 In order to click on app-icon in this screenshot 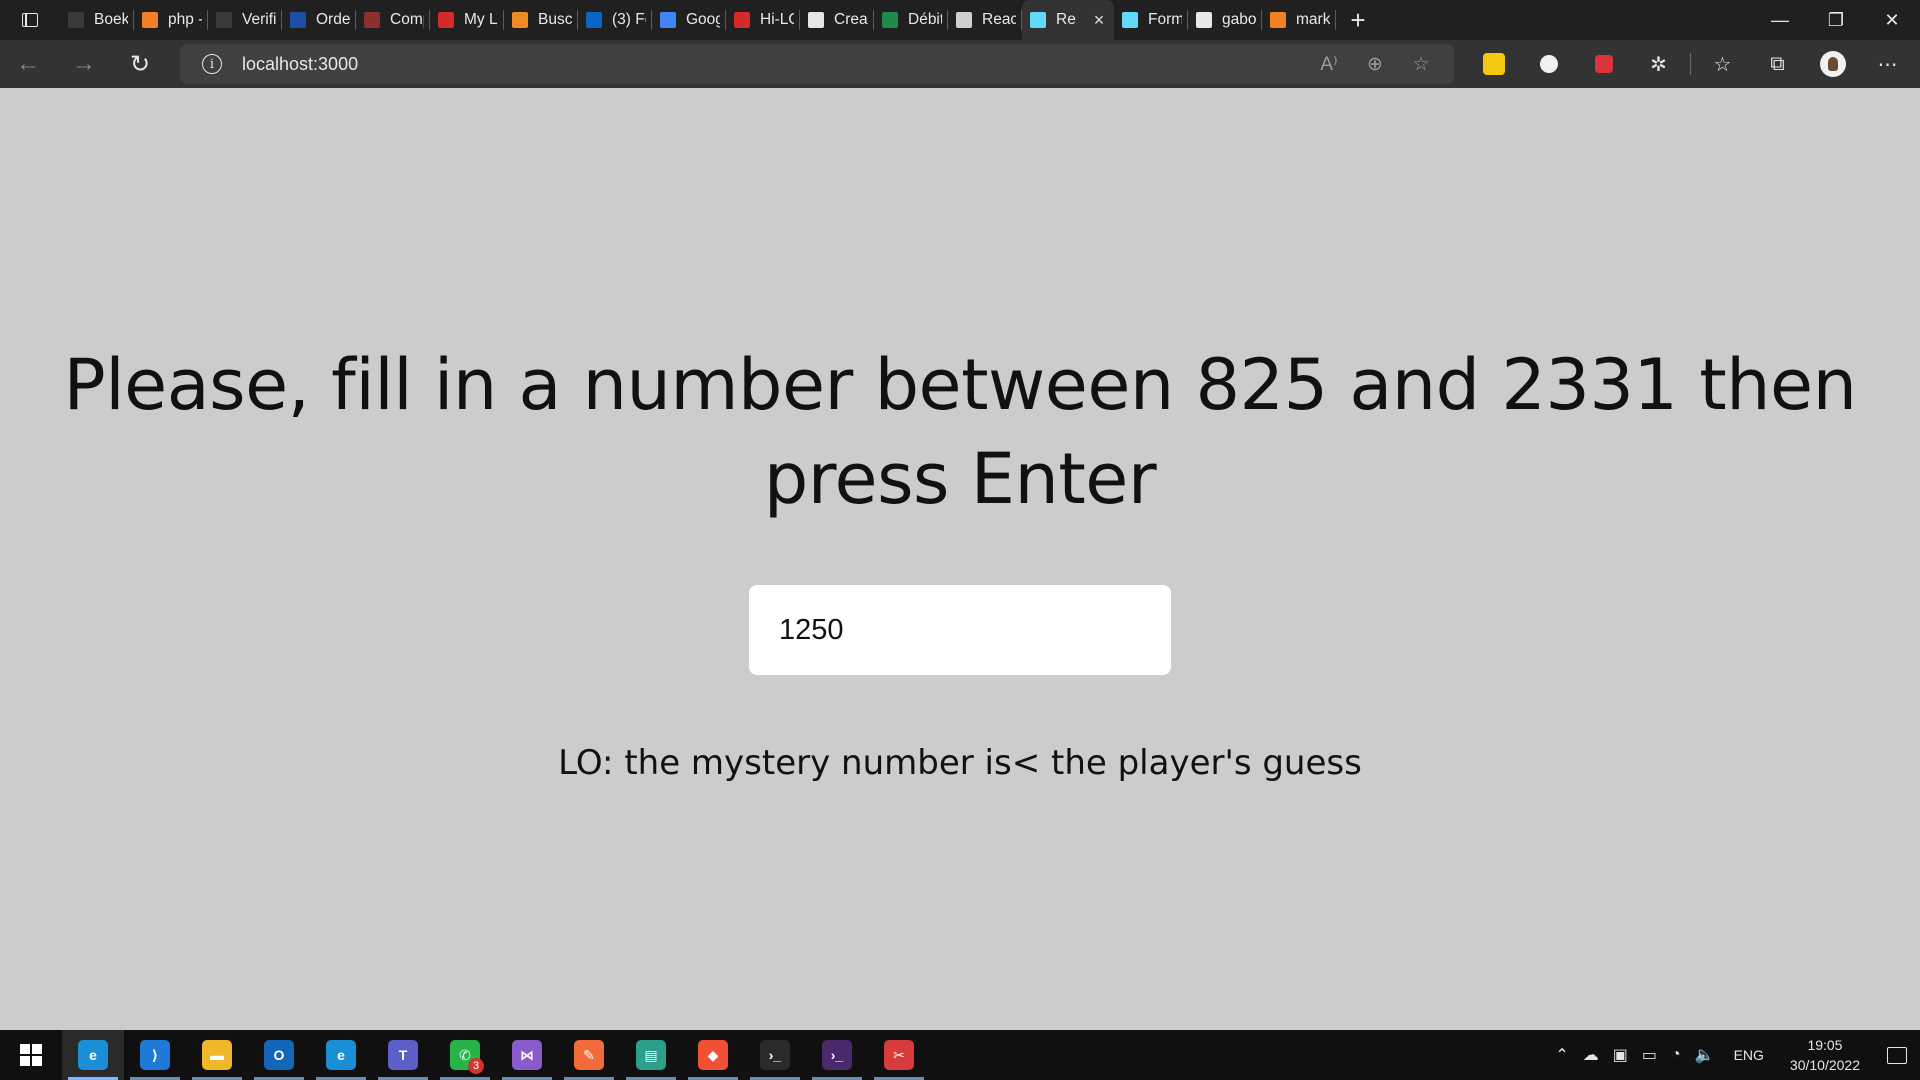, I will do `click(446, 20)`.